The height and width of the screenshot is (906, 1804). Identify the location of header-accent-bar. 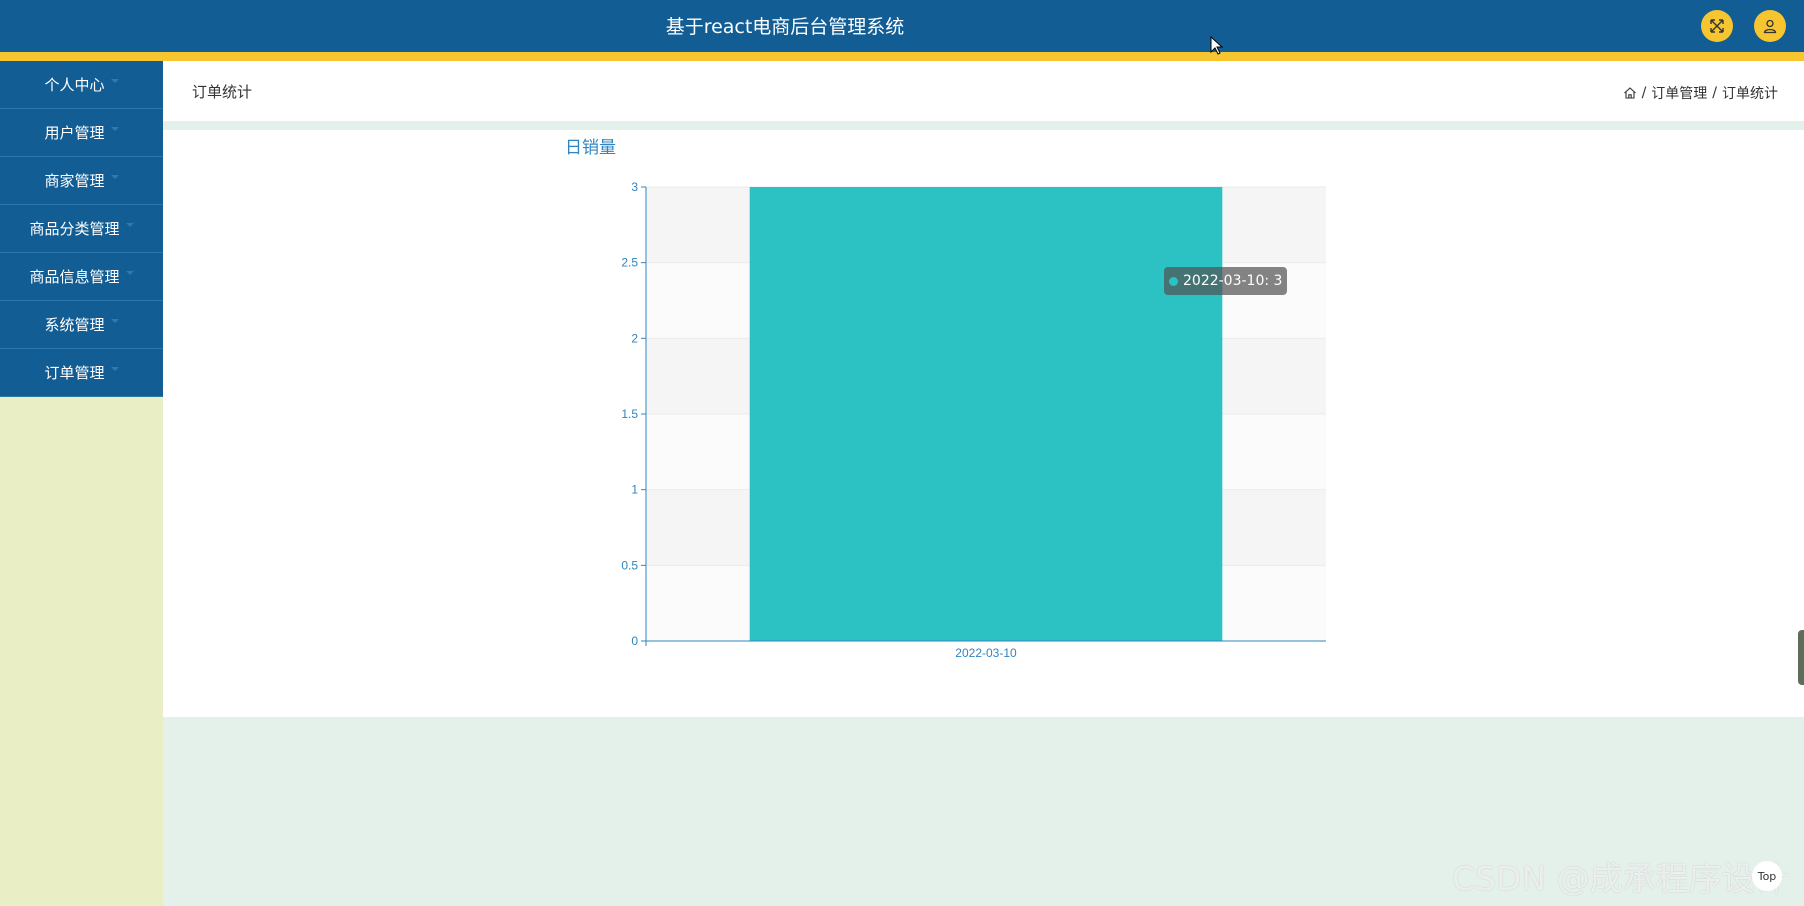
(902, 56).